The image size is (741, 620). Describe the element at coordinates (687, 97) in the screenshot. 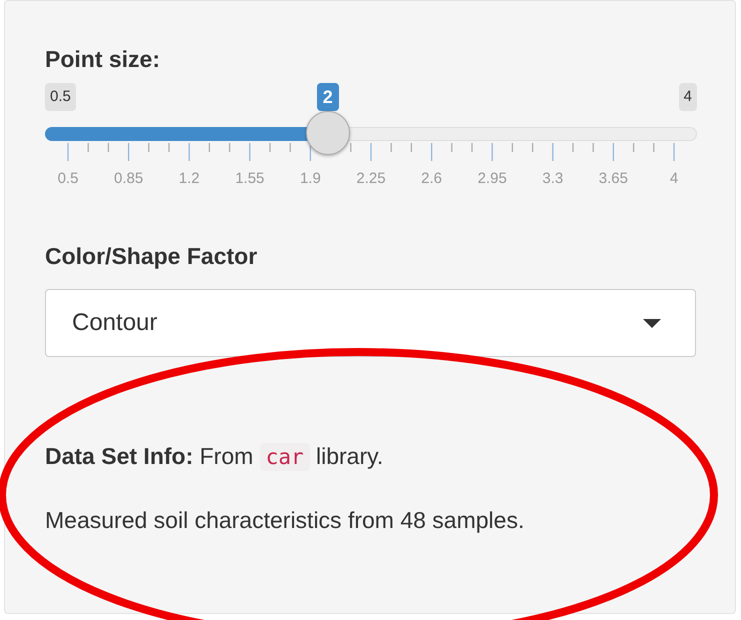

I see `max-value-badge: 4` at that location.